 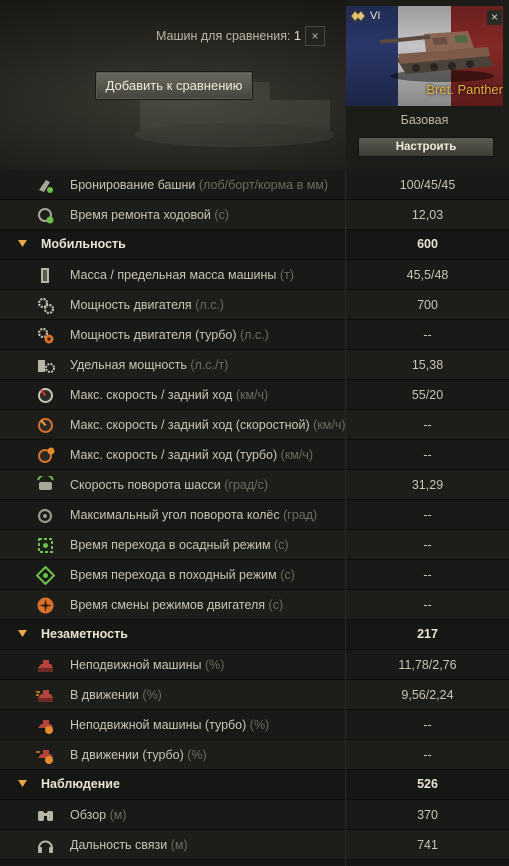 I want to click on section-header: Незаметность 217, so click(x=254, y=635).